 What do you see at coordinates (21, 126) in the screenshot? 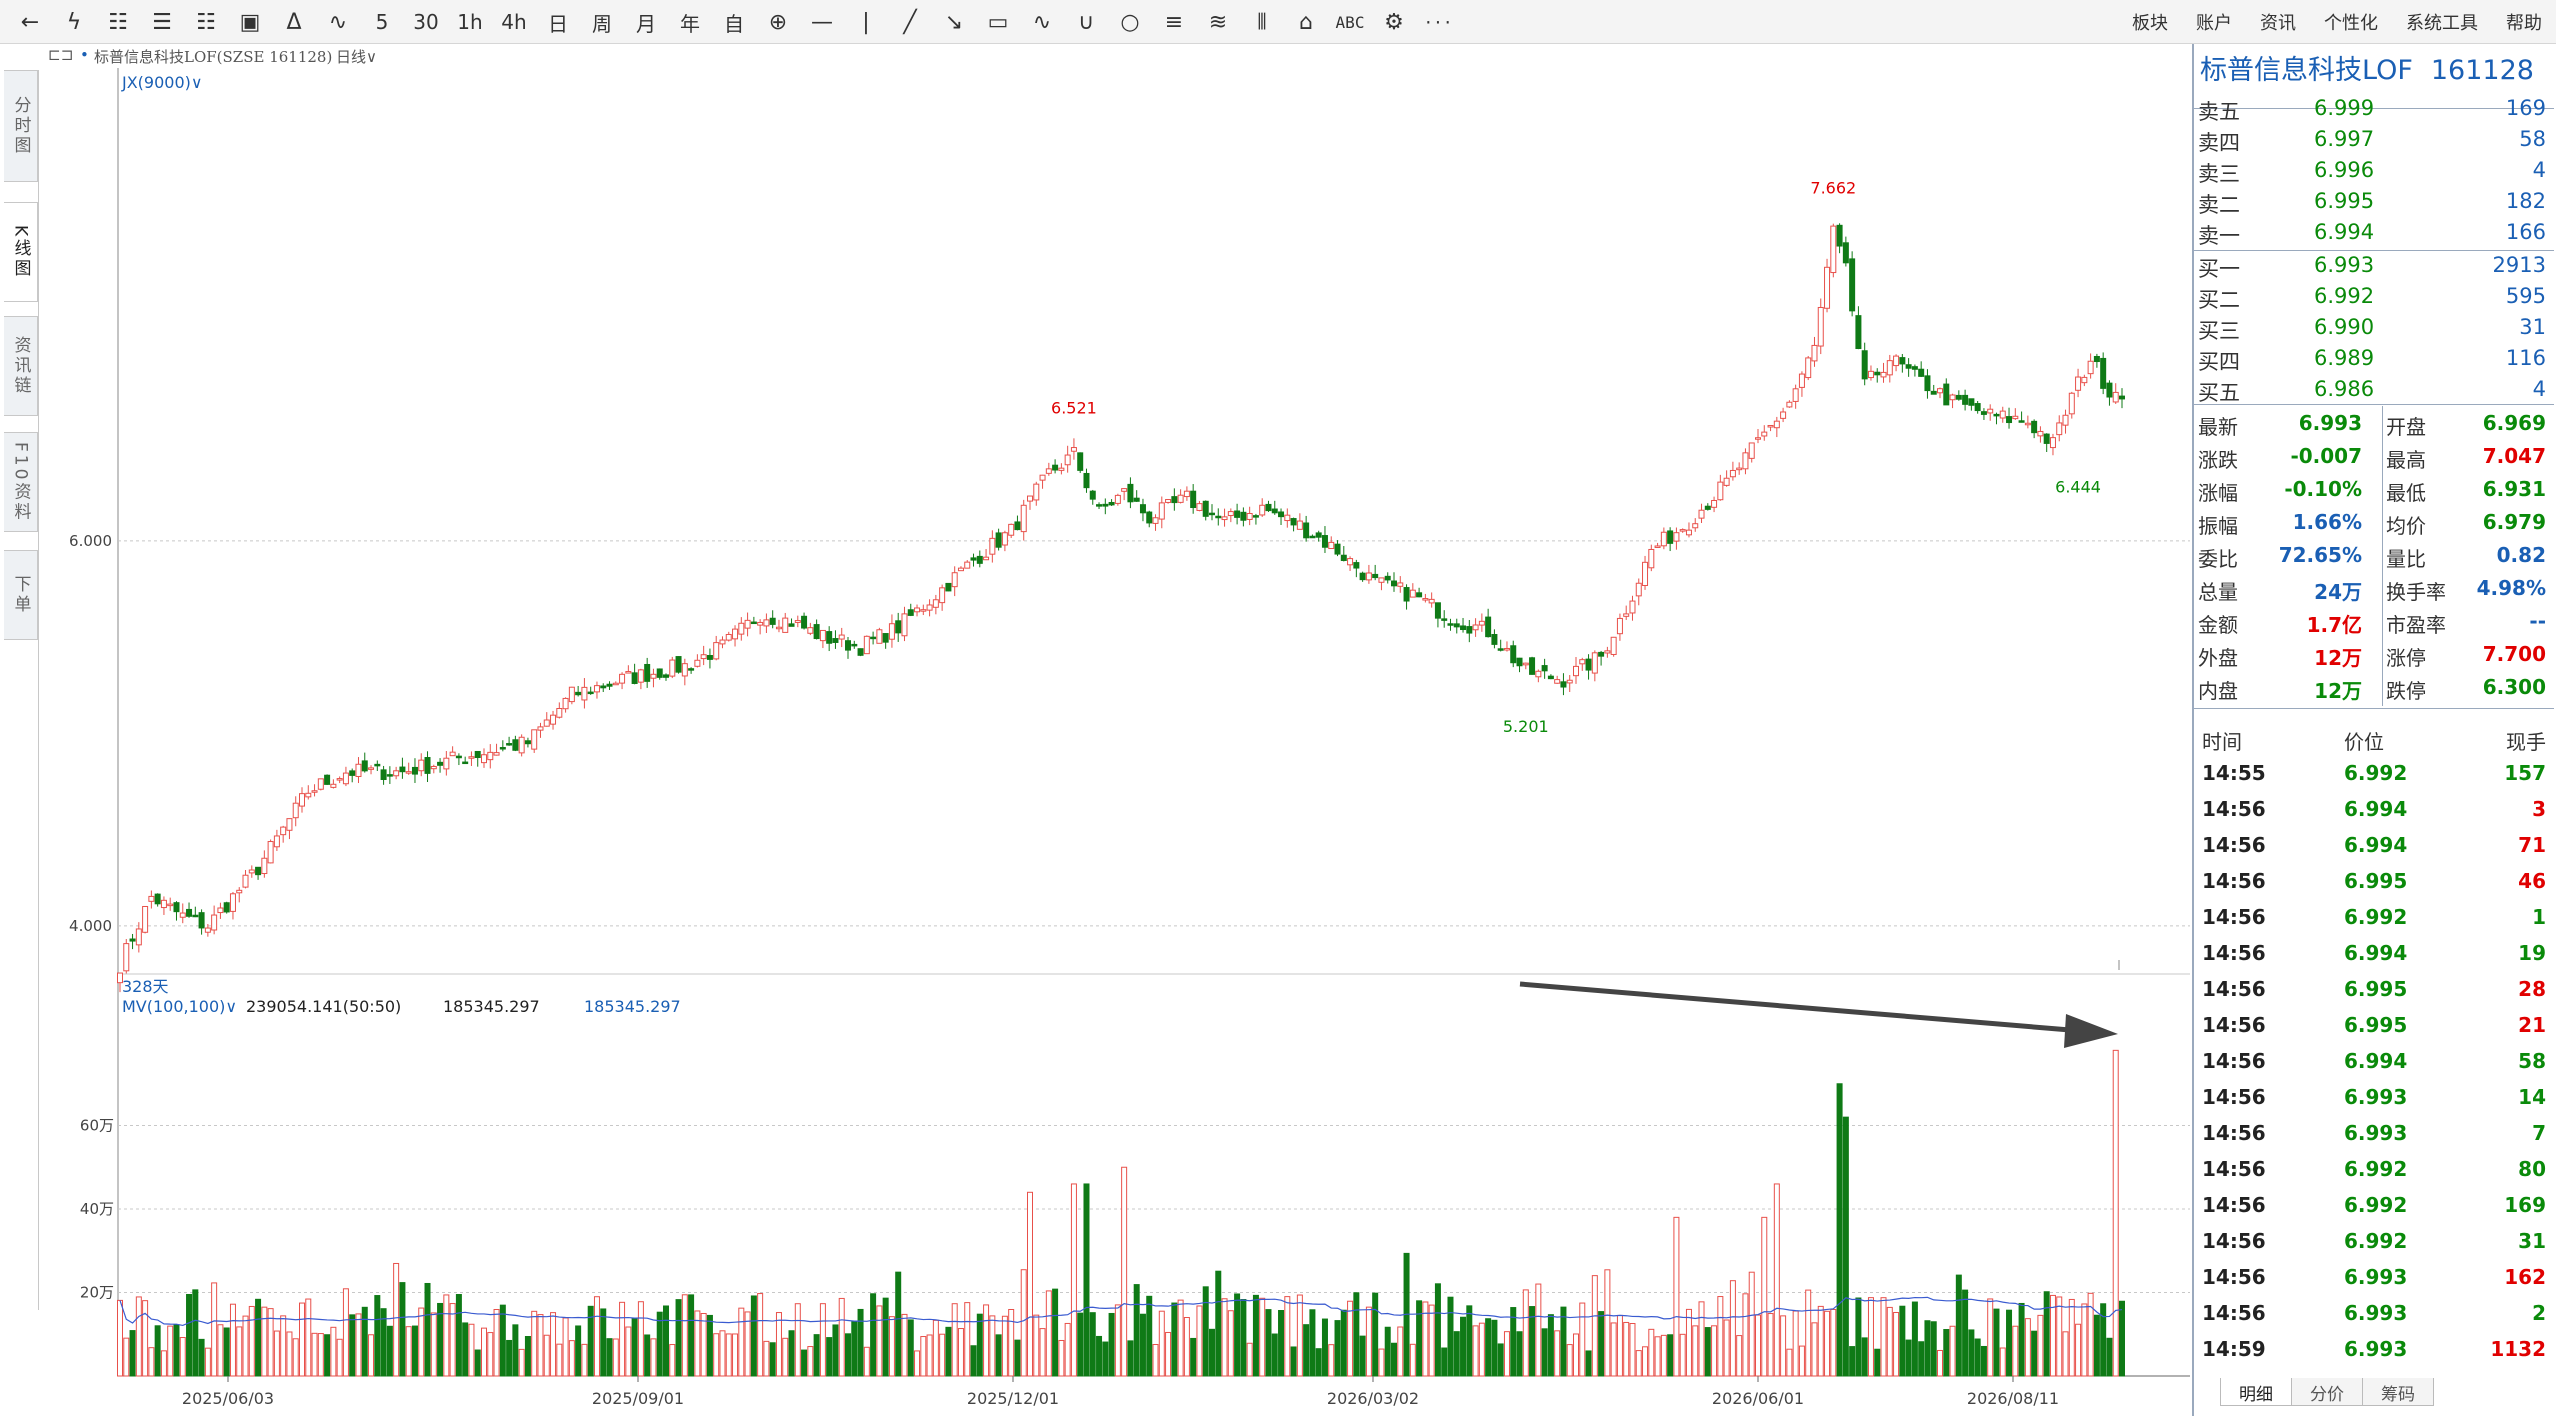
I see `side-tab-0: 分时图` at bounding box center [21, 126].